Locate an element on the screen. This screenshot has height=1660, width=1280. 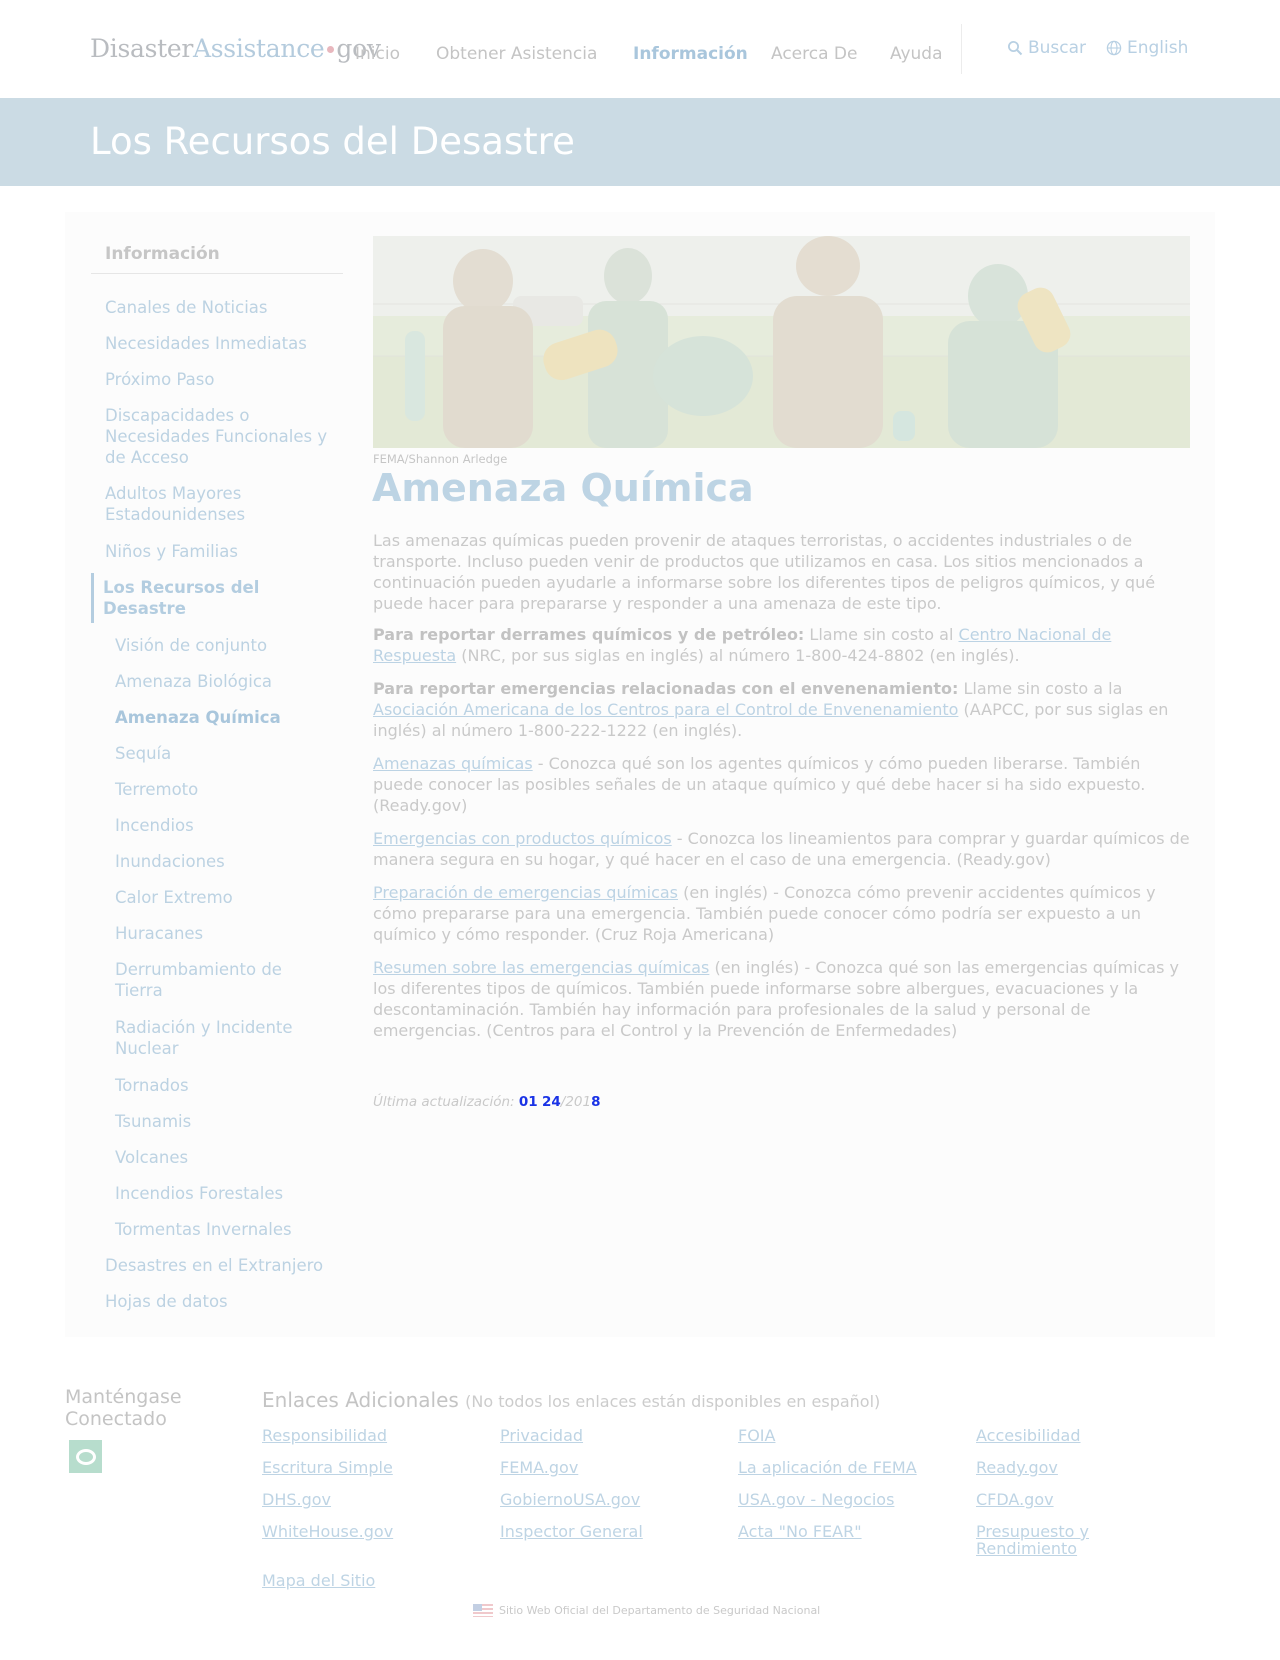
nav-obtener-asistencia: Obtener Asistencia is located at coordinates (516, 54).